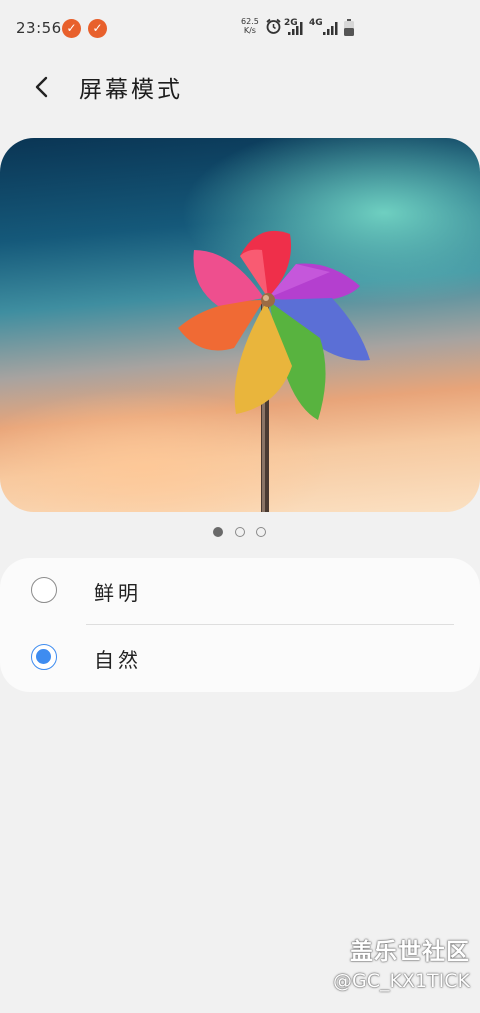  Describe the element at coordinates (131, 90) in the screenshot. I see `page-title: 屏幕模式` at that location.